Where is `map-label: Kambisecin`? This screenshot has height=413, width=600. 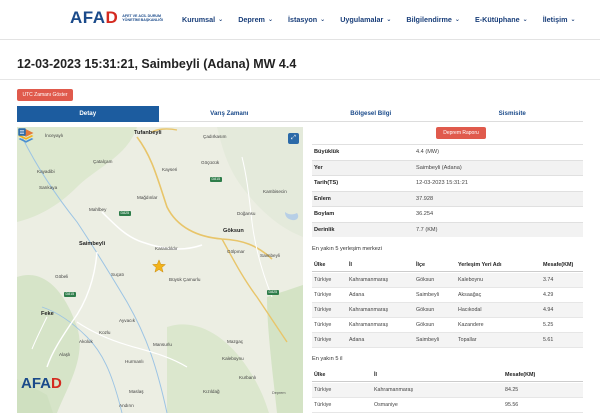 map-label: Kambisecin is located at coordinates (275, 191).